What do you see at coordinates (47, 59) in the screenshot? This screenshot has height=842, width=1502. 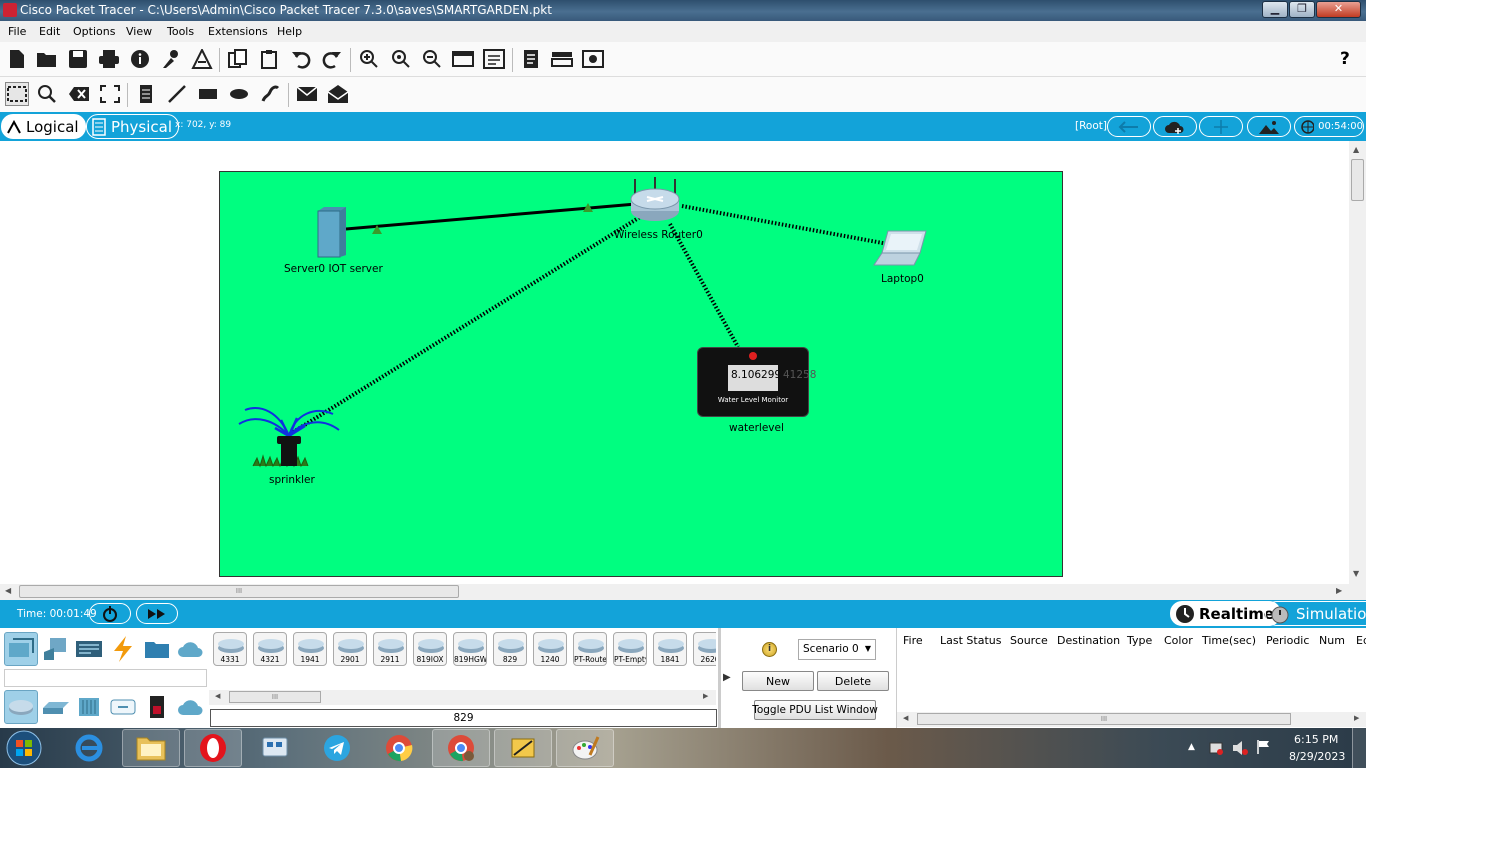 I see `open-folder-icon` at bounding box center [47, 59].